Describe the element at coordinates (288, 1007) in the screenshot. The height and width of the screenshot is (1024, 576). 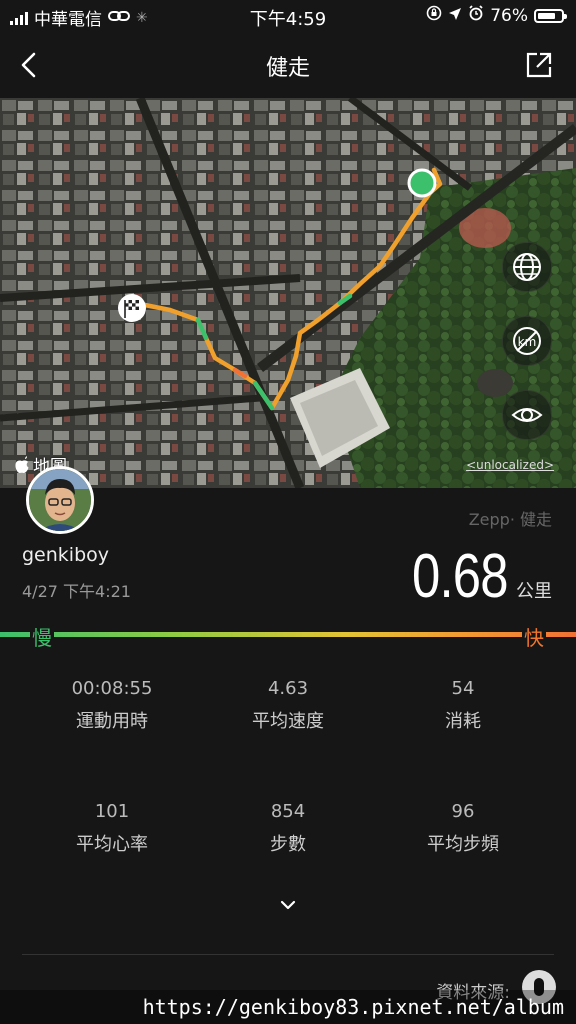
I see `watermark: https://genkiboy83.pixnet.net/album` at that location.